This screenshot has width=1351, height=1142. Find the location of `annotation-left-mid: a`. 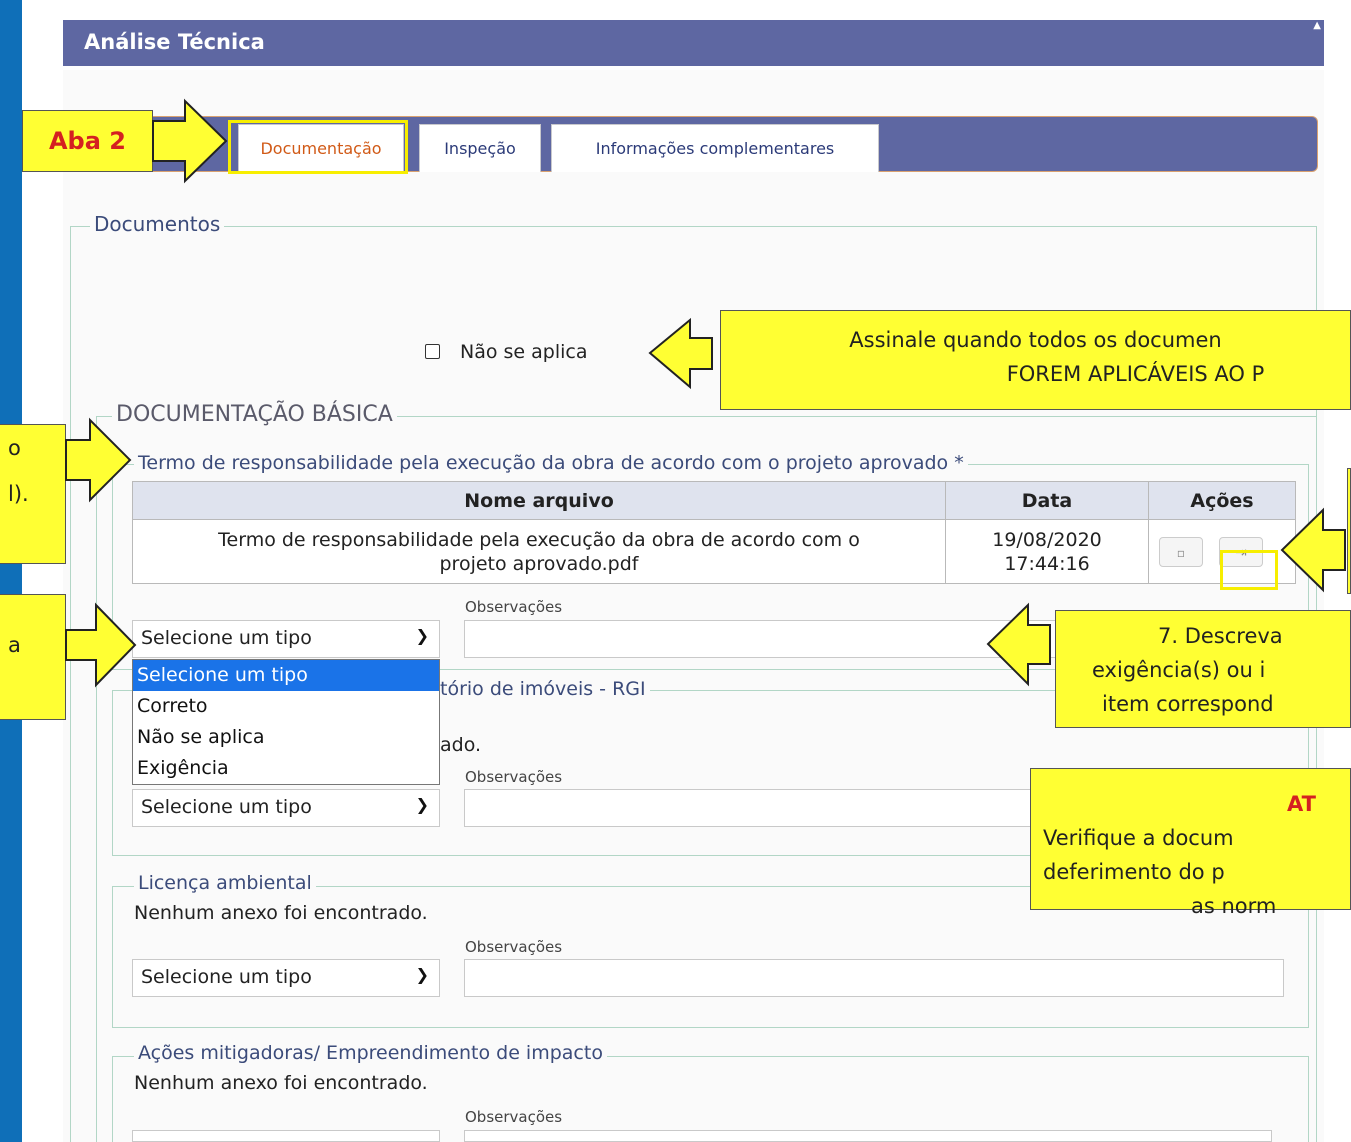

annotation-left-mid: a is located at coordinates (33, 657).